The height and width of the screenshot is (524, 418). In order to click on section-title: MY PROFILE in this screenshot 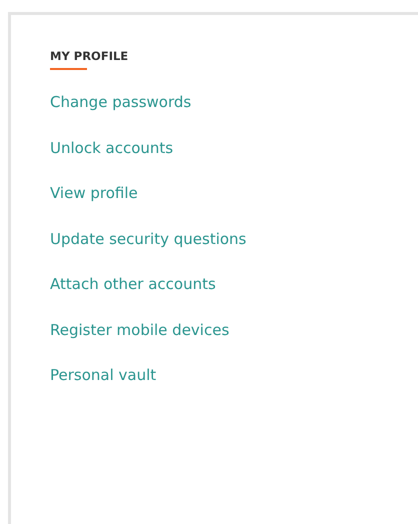, I will do `click(89, 56)`.